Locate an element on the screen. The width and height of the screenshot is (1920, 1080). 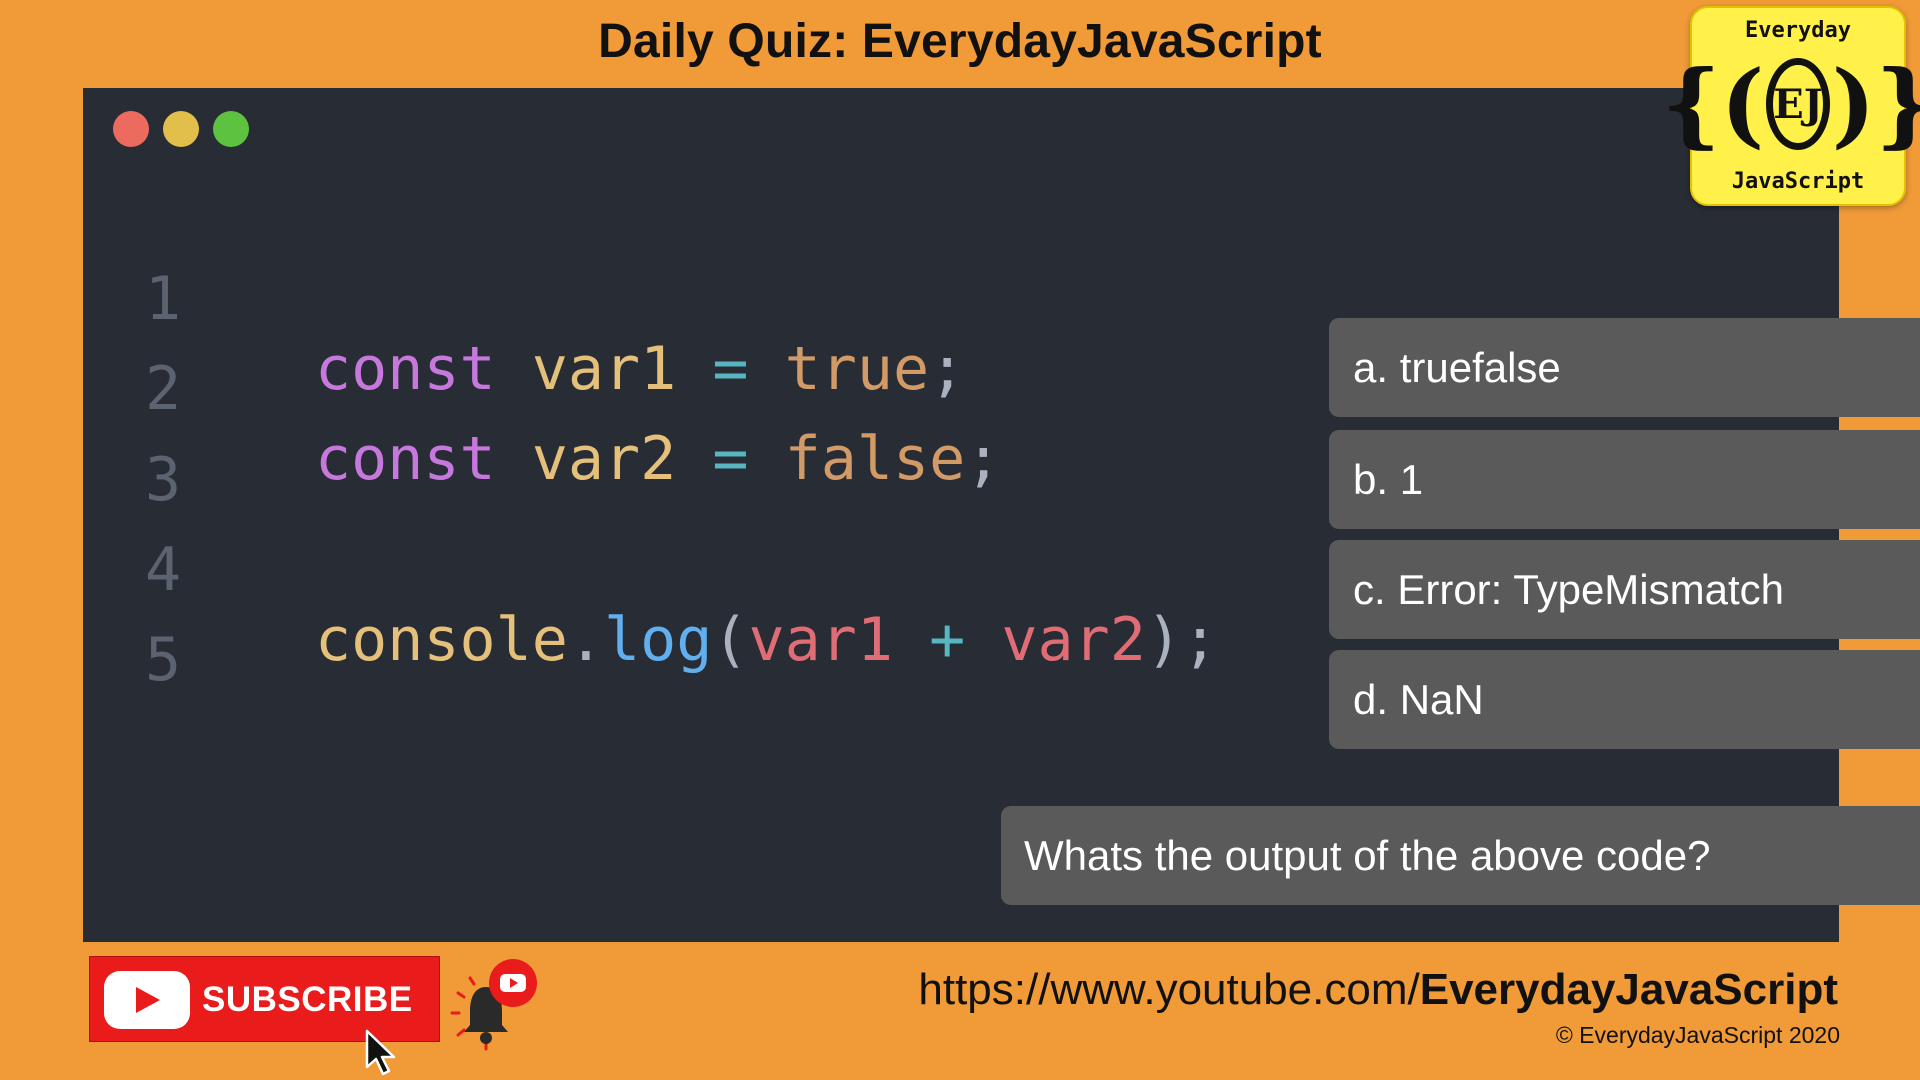
argument: var1 is located at coordinates (821, 640).